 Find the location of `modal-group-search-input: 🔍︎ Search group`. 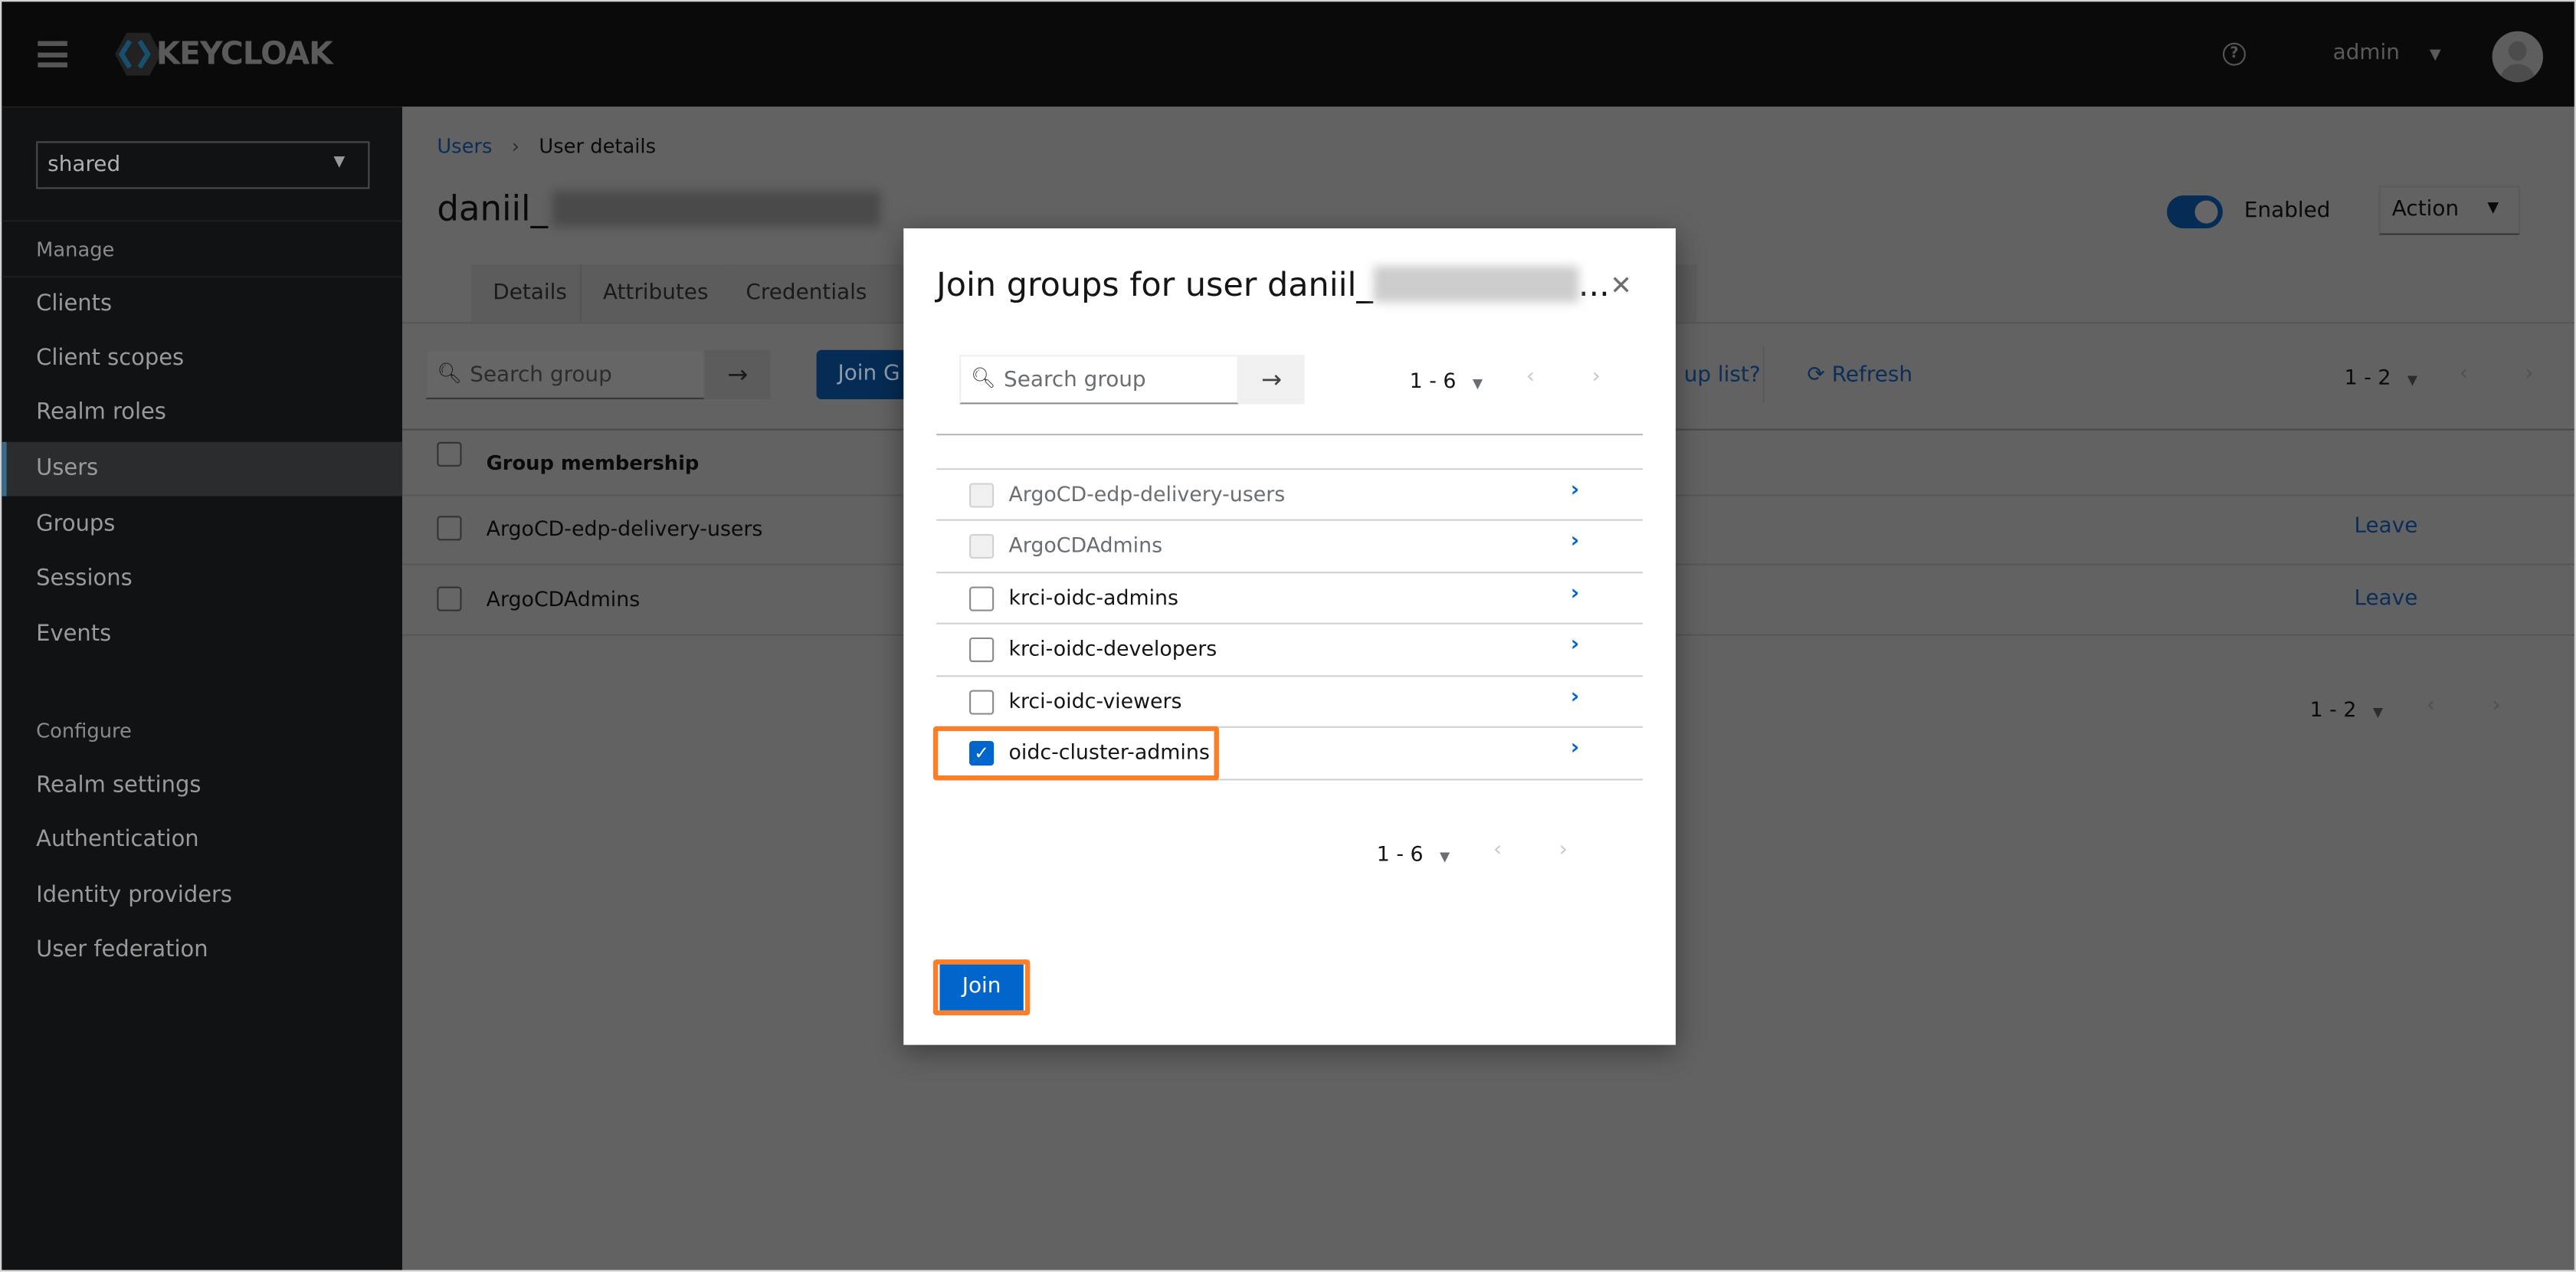

modal-group-search-input: 🔍︎ Search group is located at coordinates (1099, 380).